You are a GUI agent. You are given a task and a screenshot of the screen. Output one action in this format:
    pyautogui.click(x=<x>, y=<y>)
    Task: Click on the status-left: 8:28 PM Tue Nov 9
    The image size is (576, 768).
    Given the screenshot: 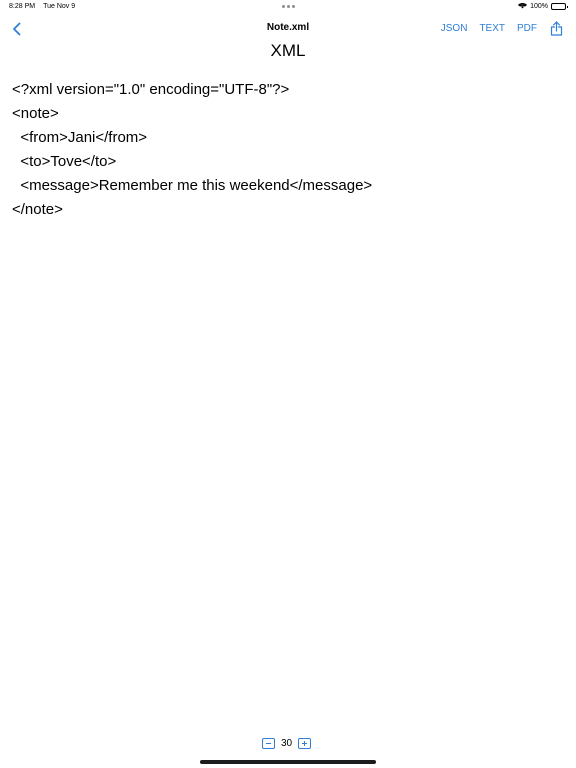 What is the action you would take?
    pyautogui.click(x=42, y=6)
    